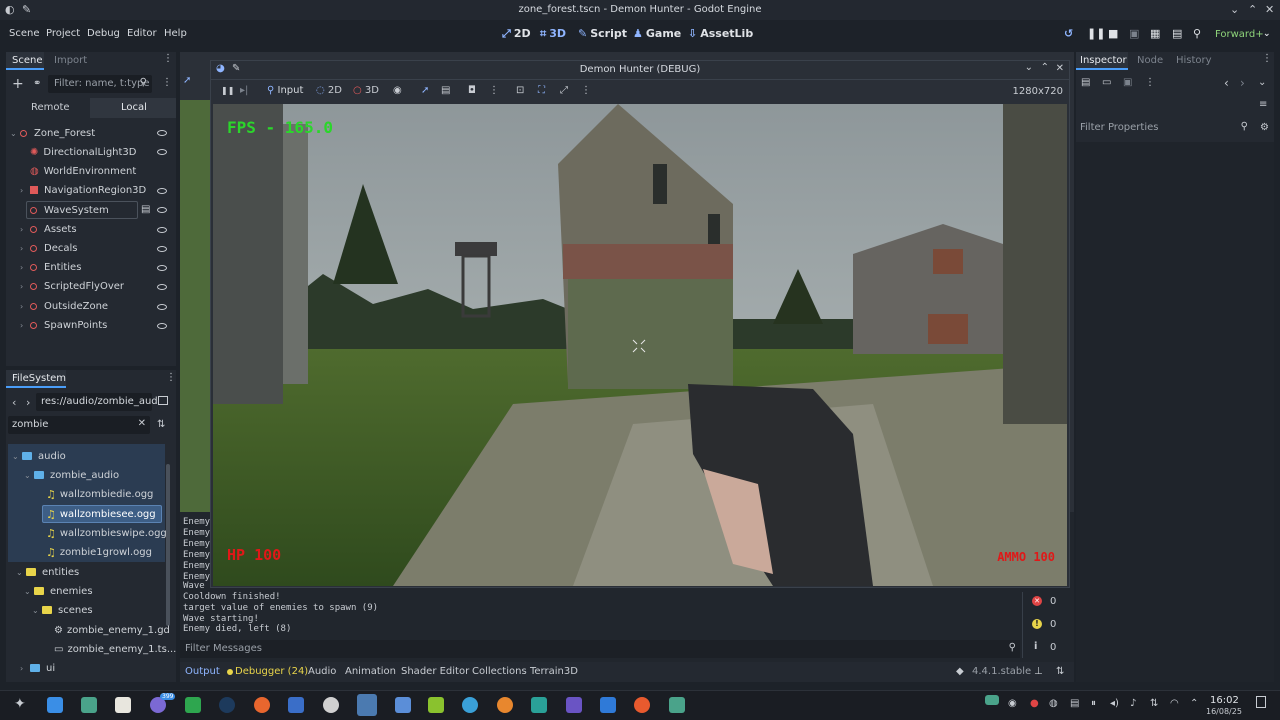 The height and width of the screenshot is (720, 1280). Describe the element at coordinates (52, 133) in the screenshot. I see `tree-node-zone-forest: ⌄ Zone_Forest` at that location.